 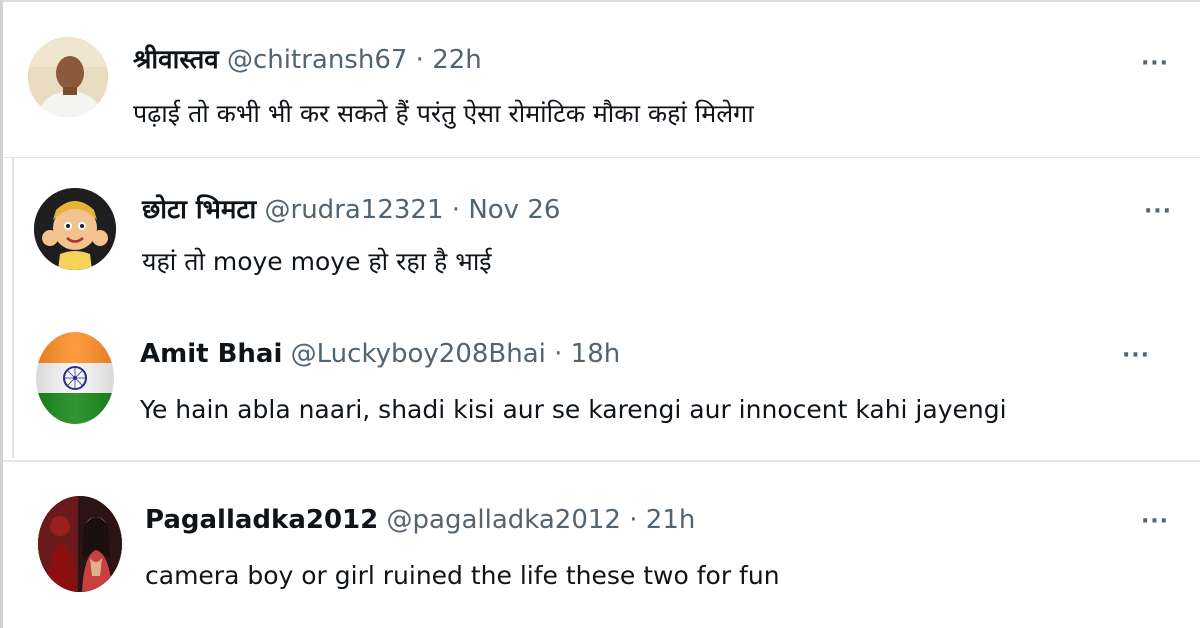 I want to click on timestamp: 22h, so click(x=457, y=60).